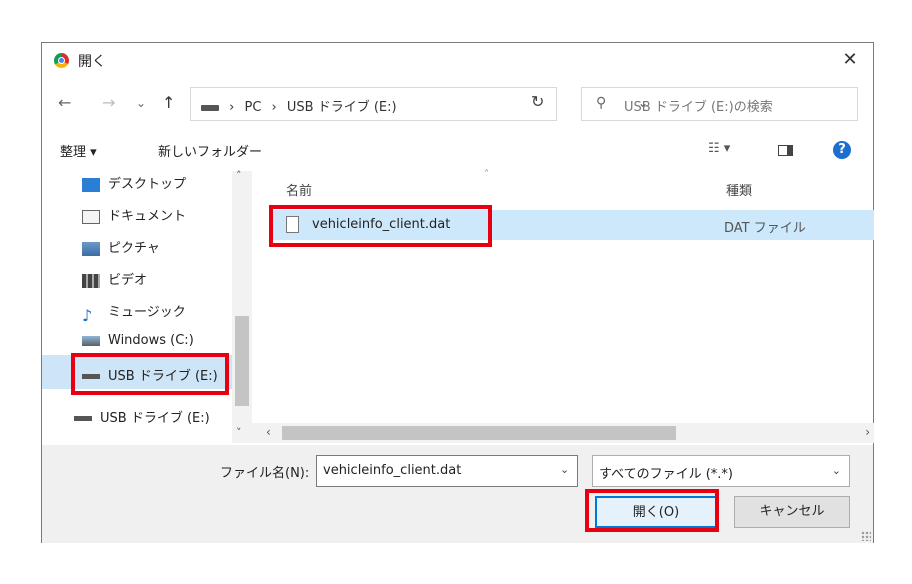 The image size is (912, 584). I want to click on preview-pane-icon, so click(785, 150).